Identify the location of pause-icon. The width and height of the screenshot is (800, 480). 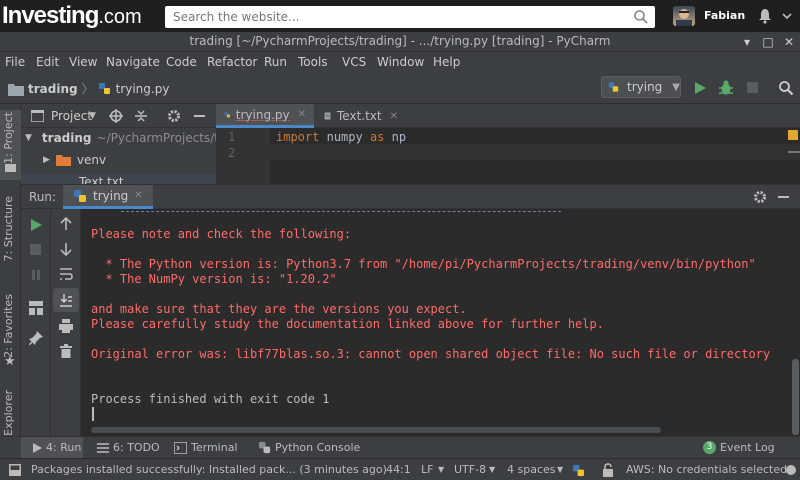
(36, 275).